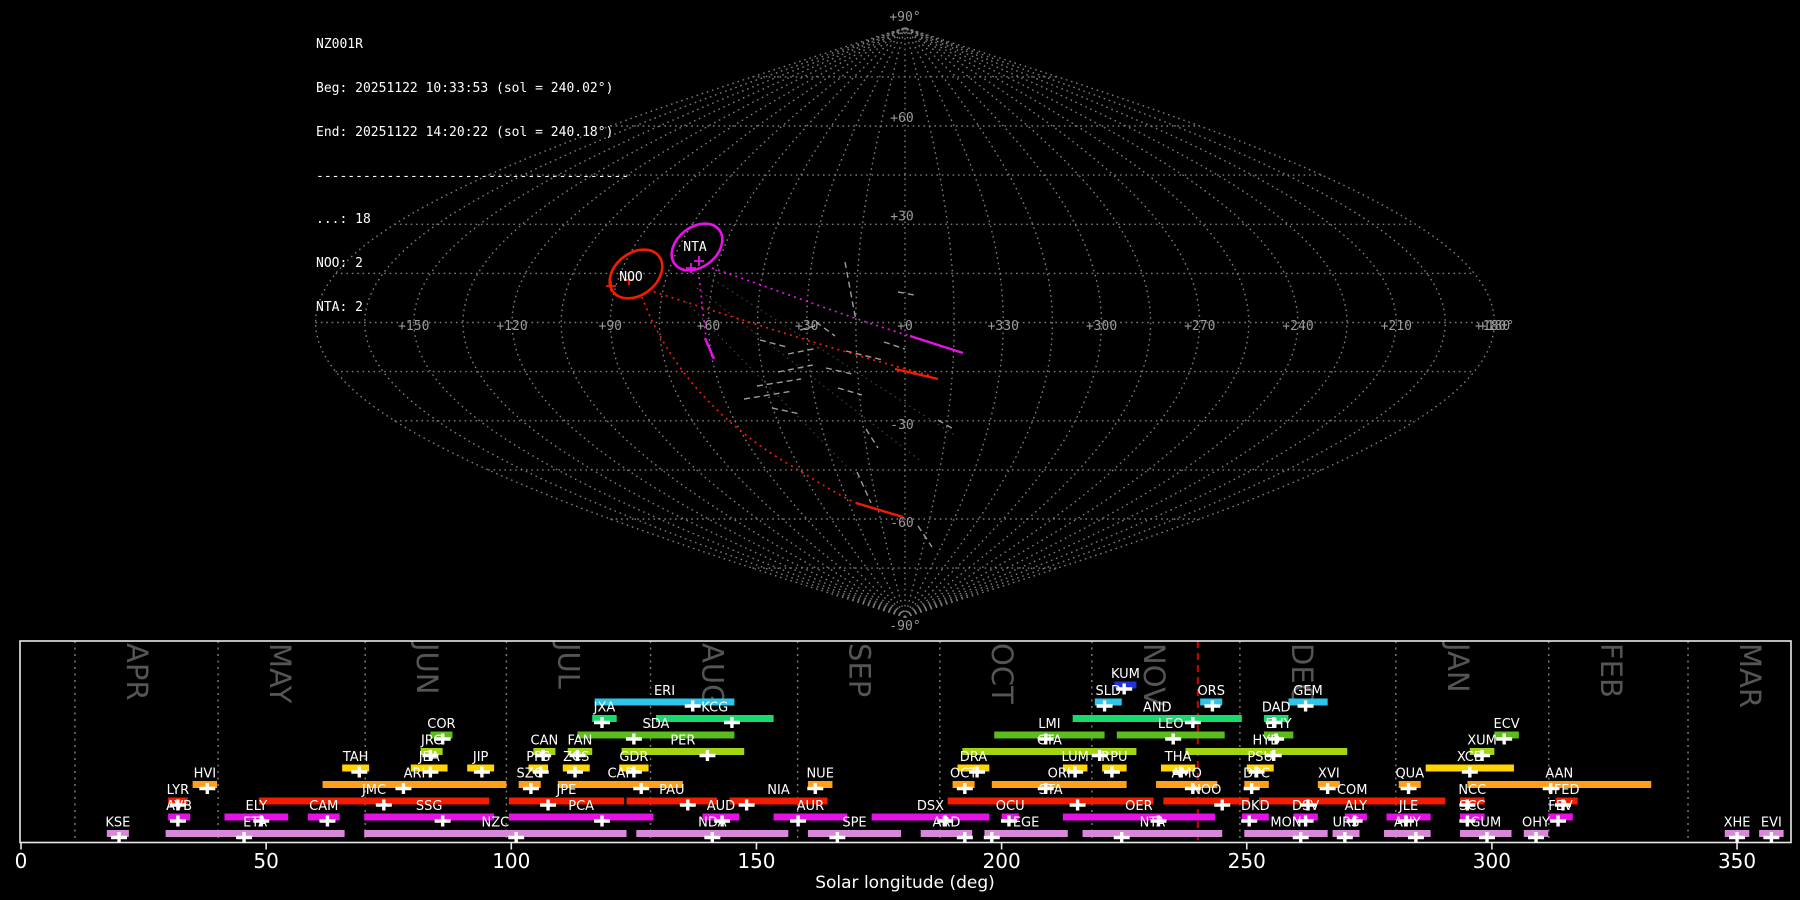 This screenshot has height=900, width=1800. What do you see at coordinates (1356, 806) in the screenshot?
I see `shower-code-label: ALY` at bounding box center [1356, 806].